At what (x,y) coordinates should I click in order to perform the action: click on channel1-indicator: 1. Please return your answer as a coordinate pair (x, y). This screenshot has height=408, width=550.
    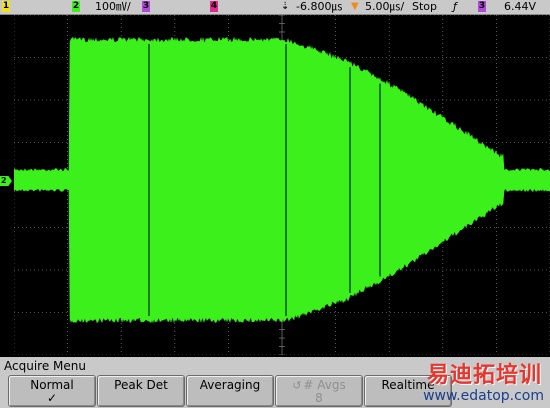
    Looking at the image, I should click on (6, 6).